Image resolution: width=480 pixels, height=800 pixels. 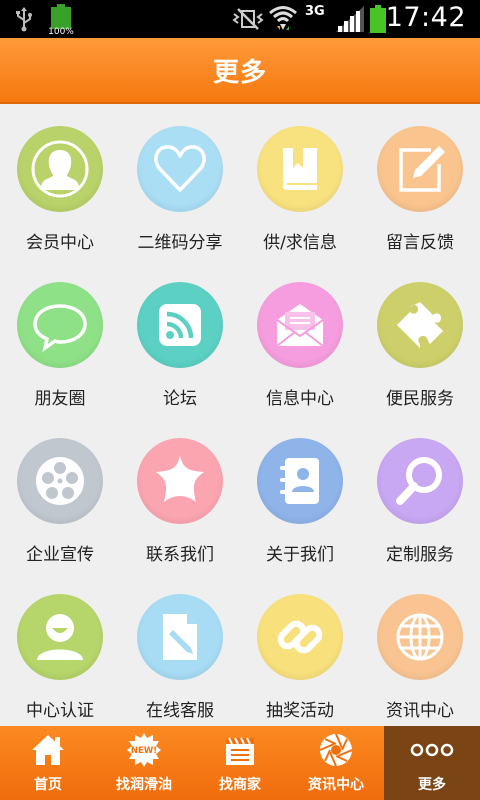 I want to click on grid-item-moments: 朋友圈, so click(x=60, y=338).